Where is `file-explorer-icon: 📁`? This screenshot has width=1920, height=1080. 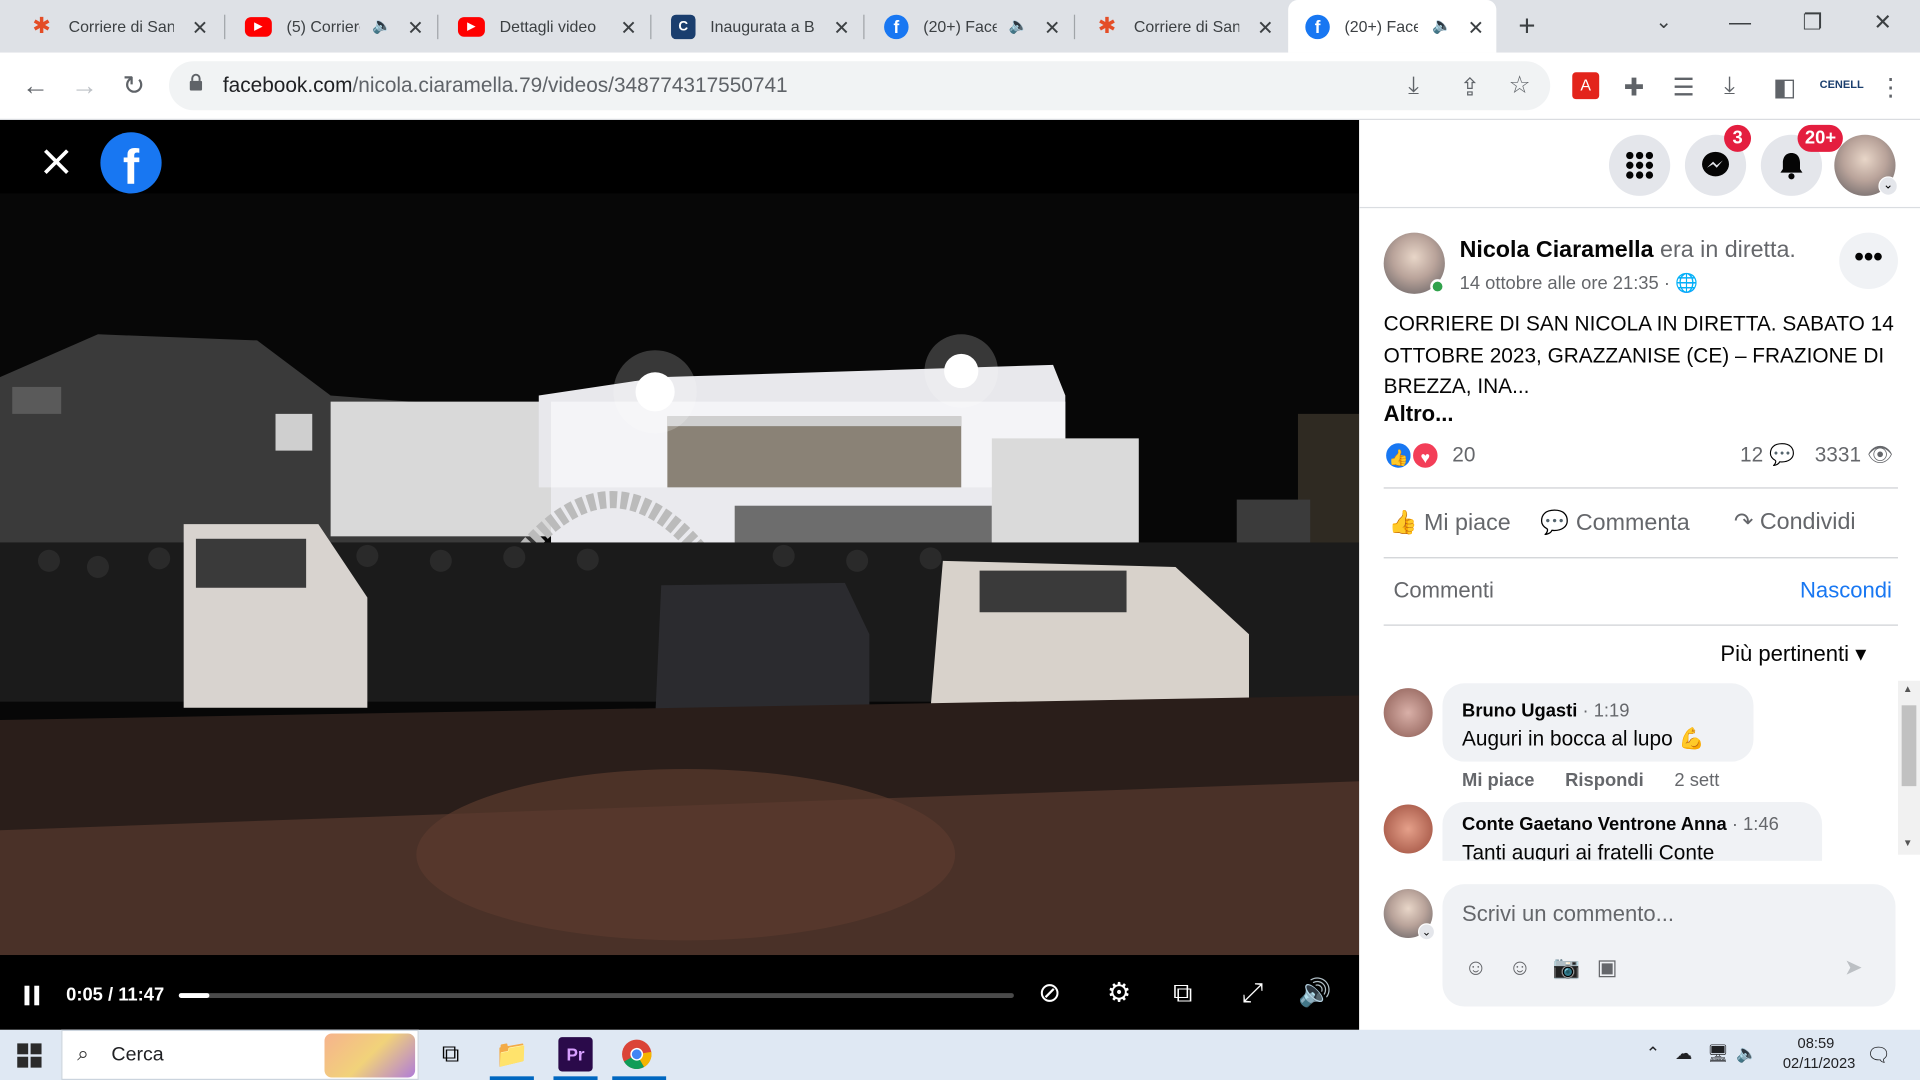
file-explorer-icon: 📁 is located at coordinates (512, 1054).